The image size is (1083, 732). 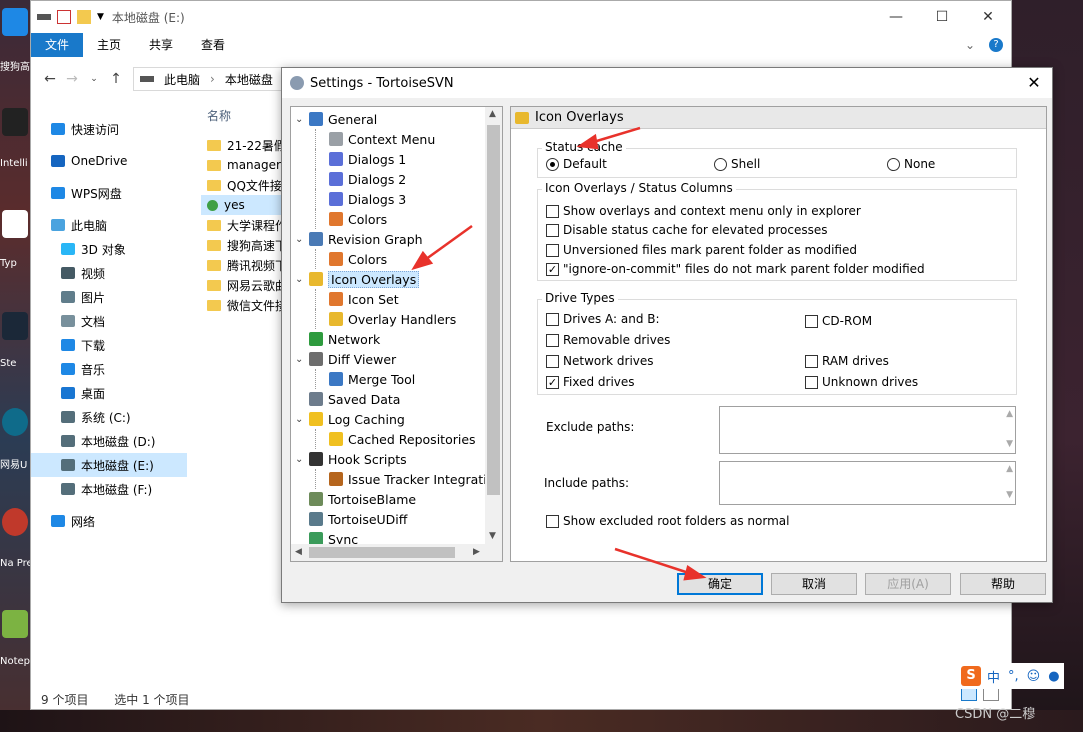 What do you see at coordinates (109, 369) in the screenshot?
I see `sidebar-item: 音乐` at bounding box center [109, 369].